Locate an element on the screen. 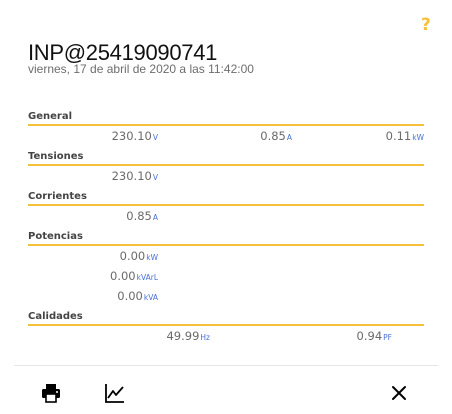 The image size is (452, 414). readings-row: 230.10V is located at coordinates (226, 176).